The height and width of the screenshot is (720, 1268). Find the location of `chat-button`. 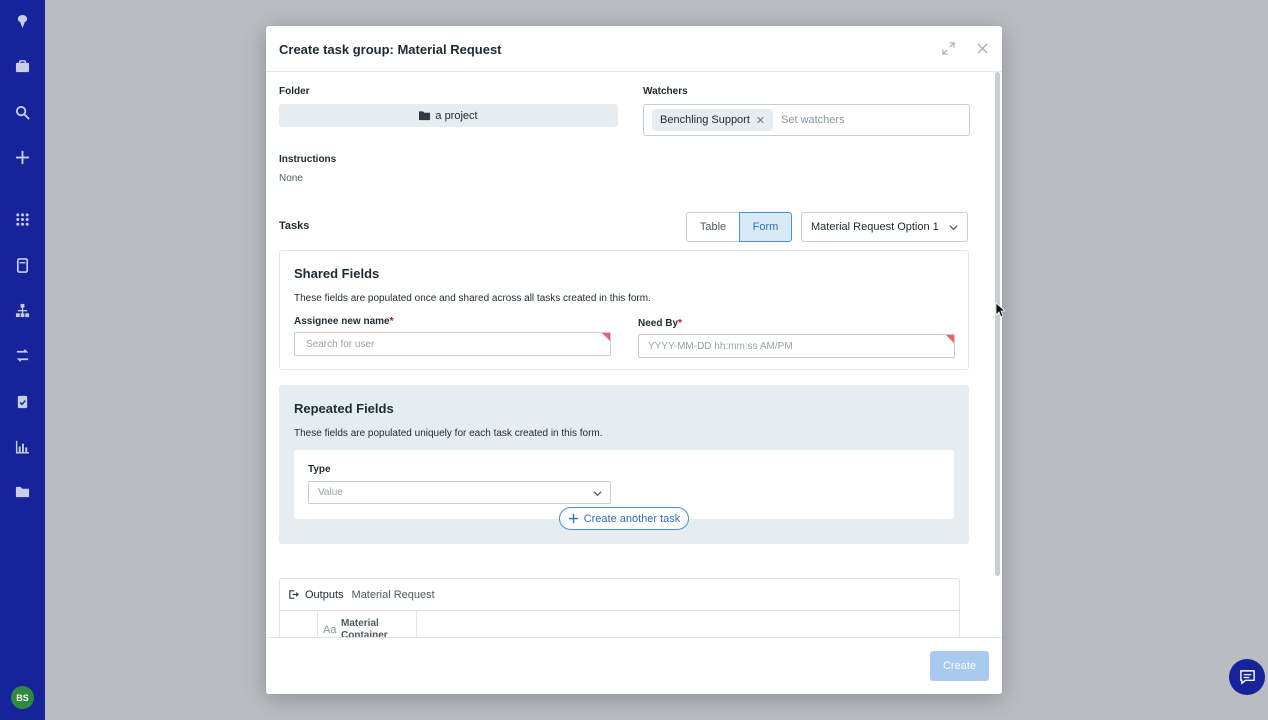

chat-button is located at coordinates (1247, 677).